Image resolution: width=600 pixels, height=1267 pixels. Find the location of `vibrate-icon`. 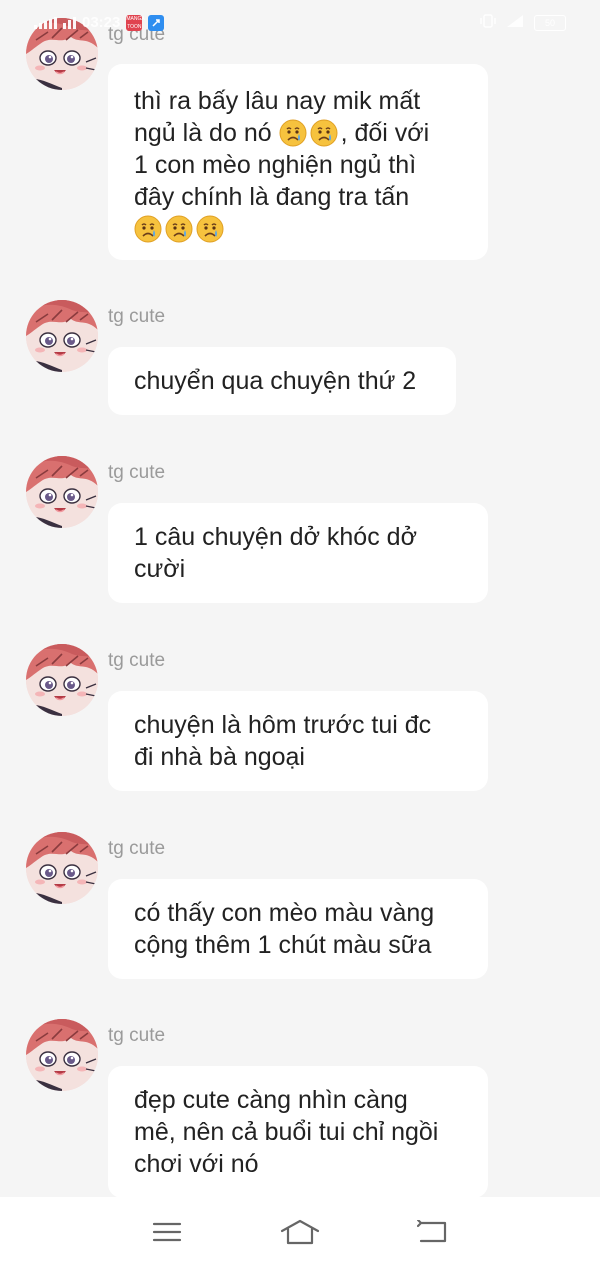

vibrate-icon is located at coordinates (488, 22).